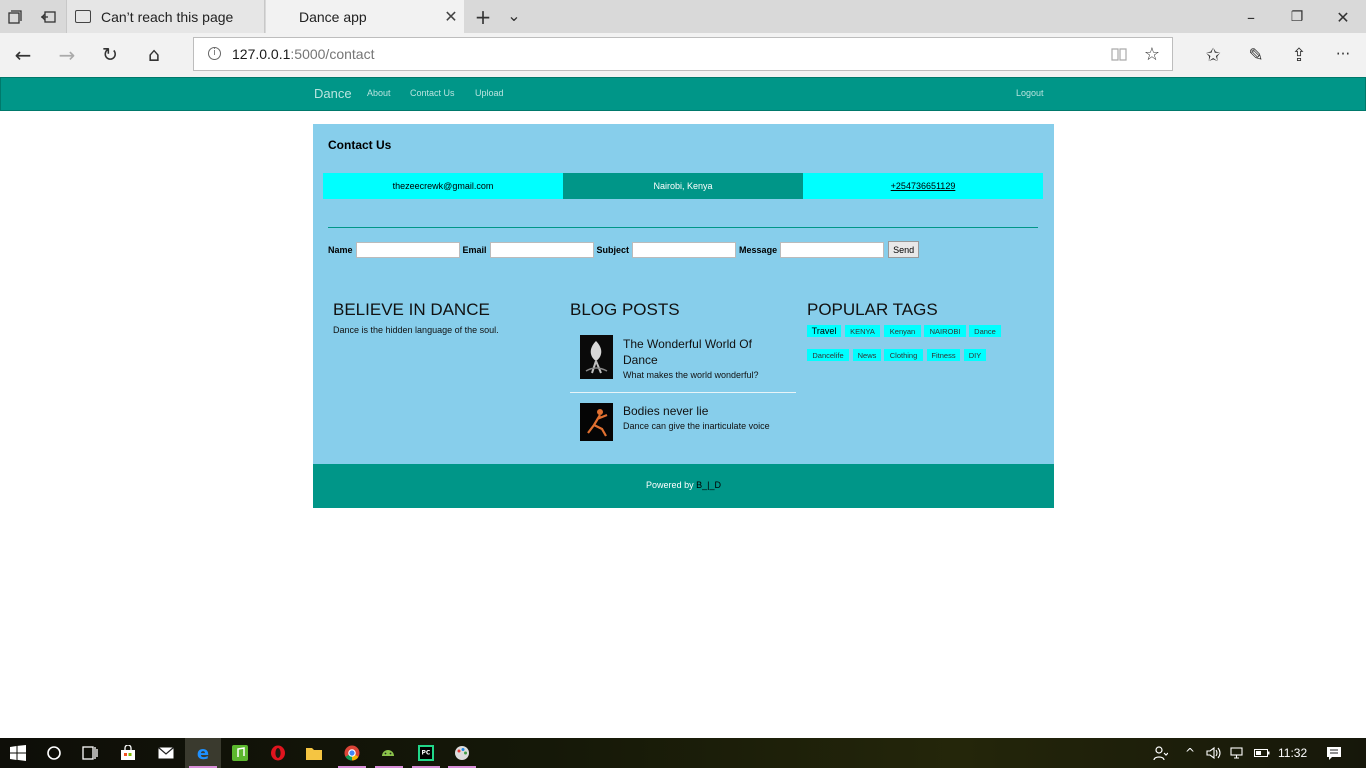 This screenshot has height=768, width=1366. What do you see at coordinates (18, 753) in the screenshot?
I see `windows-start-icon` at bounding box center [18, 753].